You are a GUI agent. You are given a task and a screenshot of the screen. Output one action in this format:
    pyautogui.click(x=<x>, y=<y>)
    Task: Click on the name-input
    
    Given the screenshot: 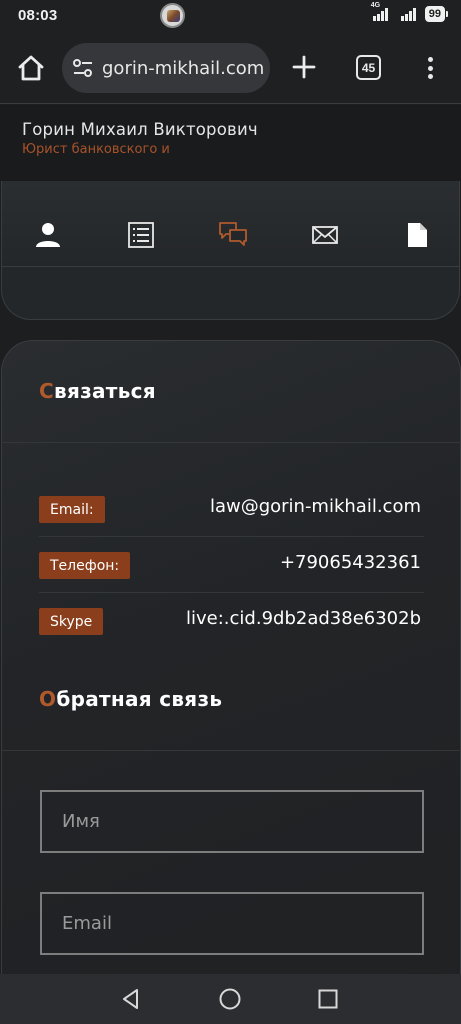 What is the action you would take?
    pyautogui.click(x=242, y=821)
    